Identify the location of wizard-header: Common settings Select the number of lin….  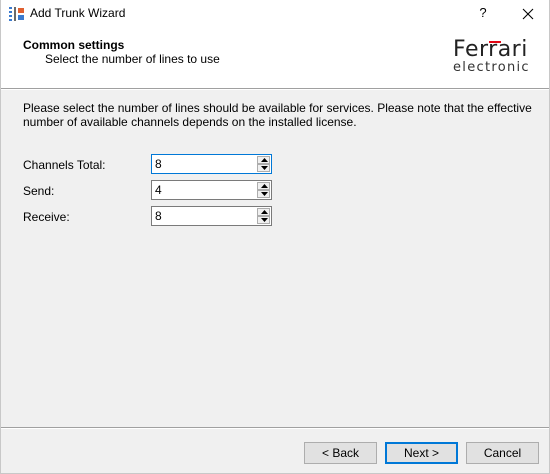
(275, 58).